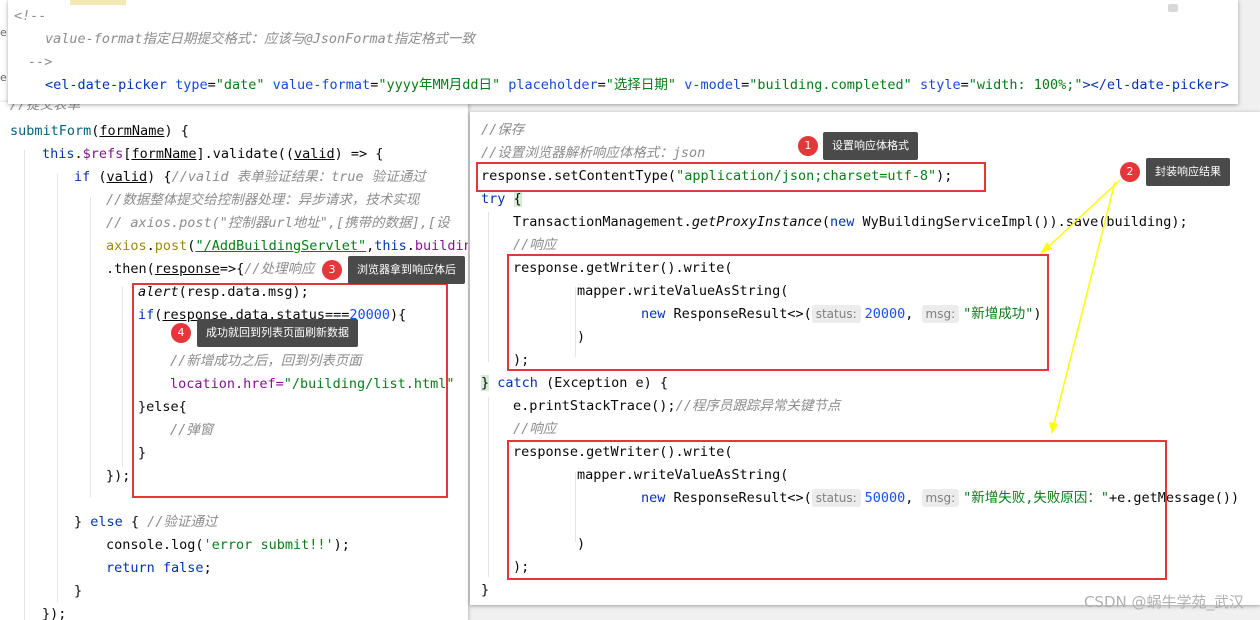 The height and width of the screenshot is (620, 1260). What do you see at coordinates (1082, 215) in the screenshot?
I see `arrow-to-success` at bounding box center [1082, 215].